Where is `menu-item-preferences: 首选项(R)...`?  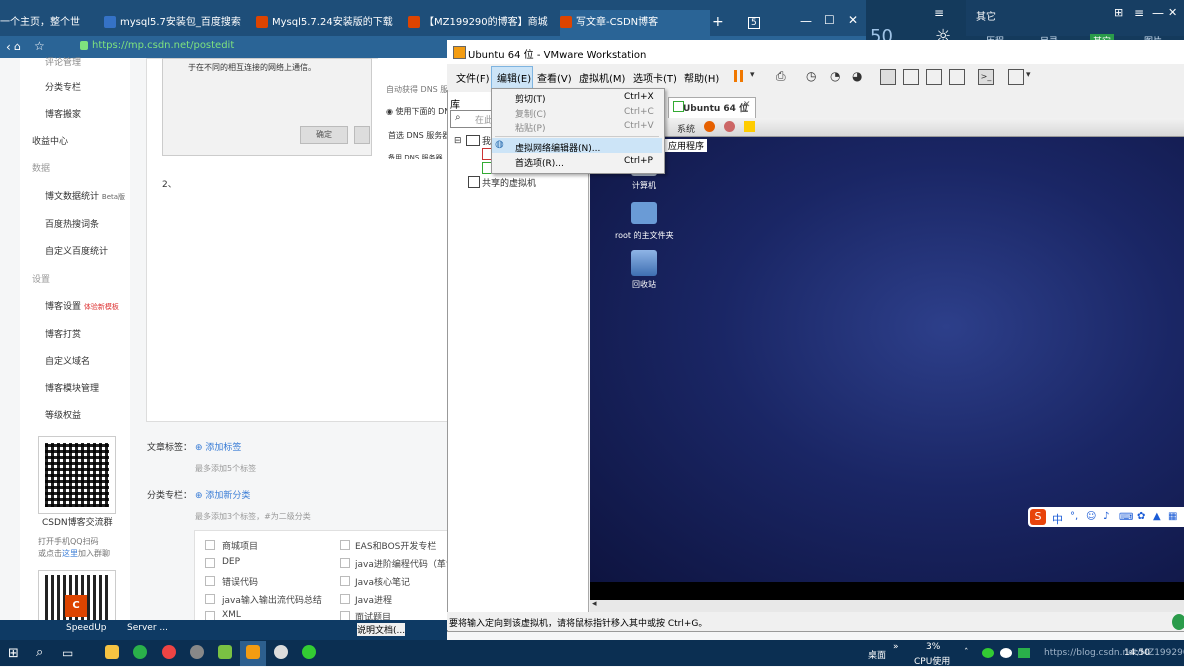
menu-item-preferences: 首选项(R)... is located at coordinates (539, 162).